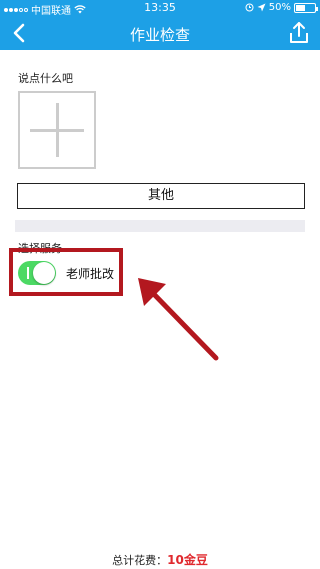  I want to click on other-button: 其他, so click(161, 196).